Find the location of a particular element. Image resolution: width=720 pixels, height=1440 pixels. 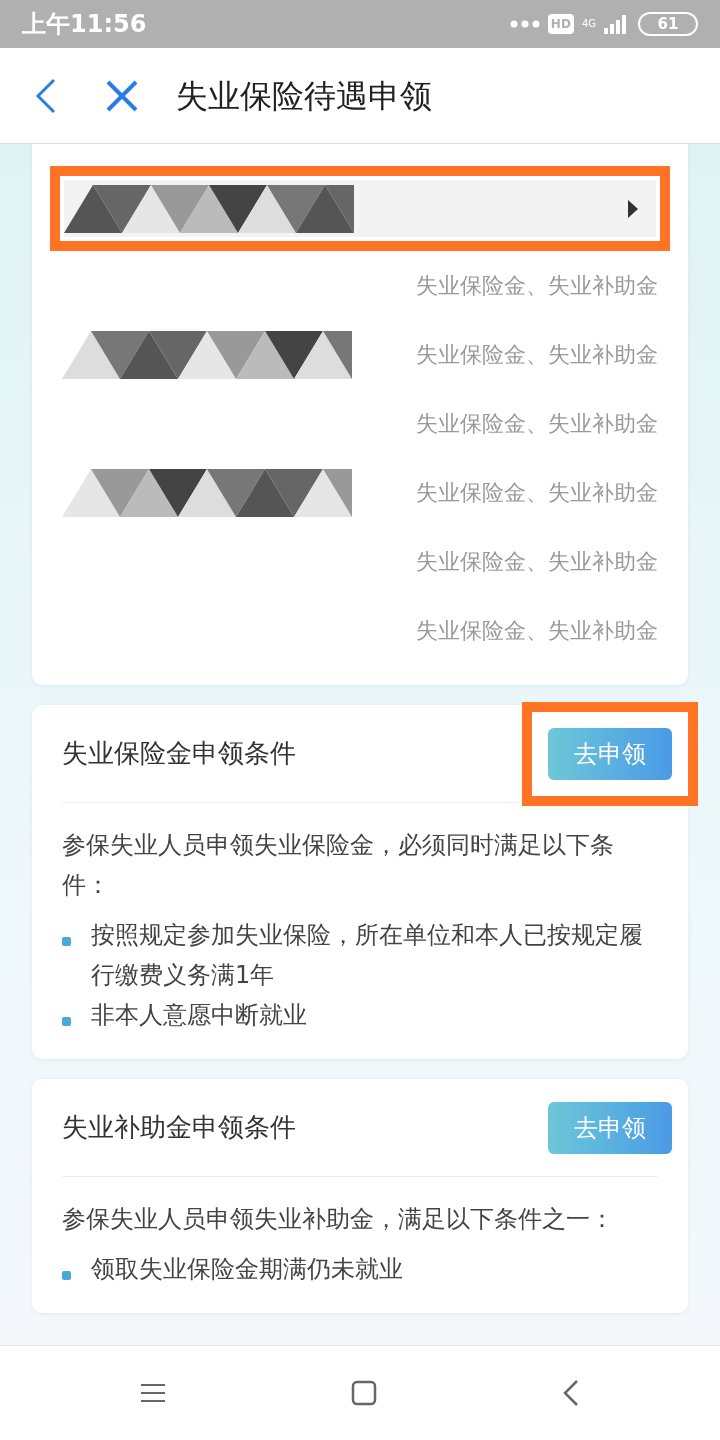

network-label: 4G is located at coordinates (588, 24).